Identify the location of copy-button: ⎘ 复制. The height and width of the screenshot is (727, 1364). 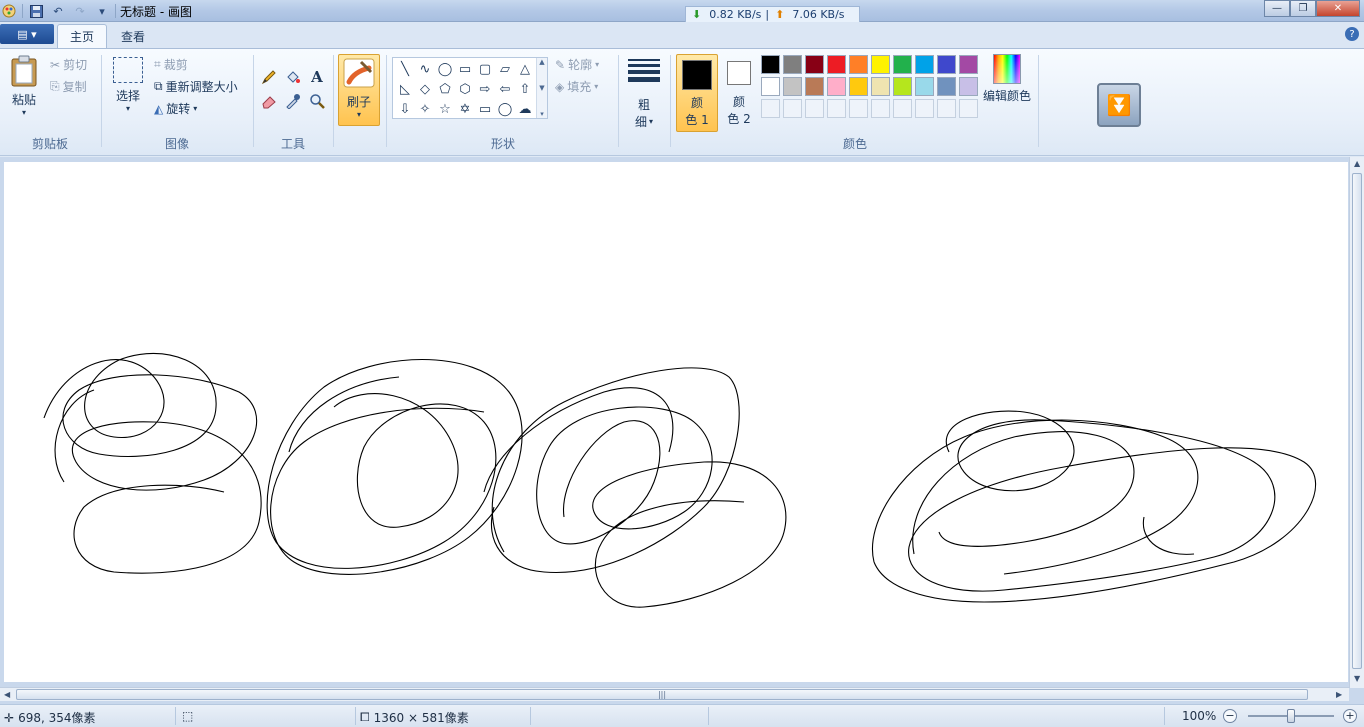
(68, 86).